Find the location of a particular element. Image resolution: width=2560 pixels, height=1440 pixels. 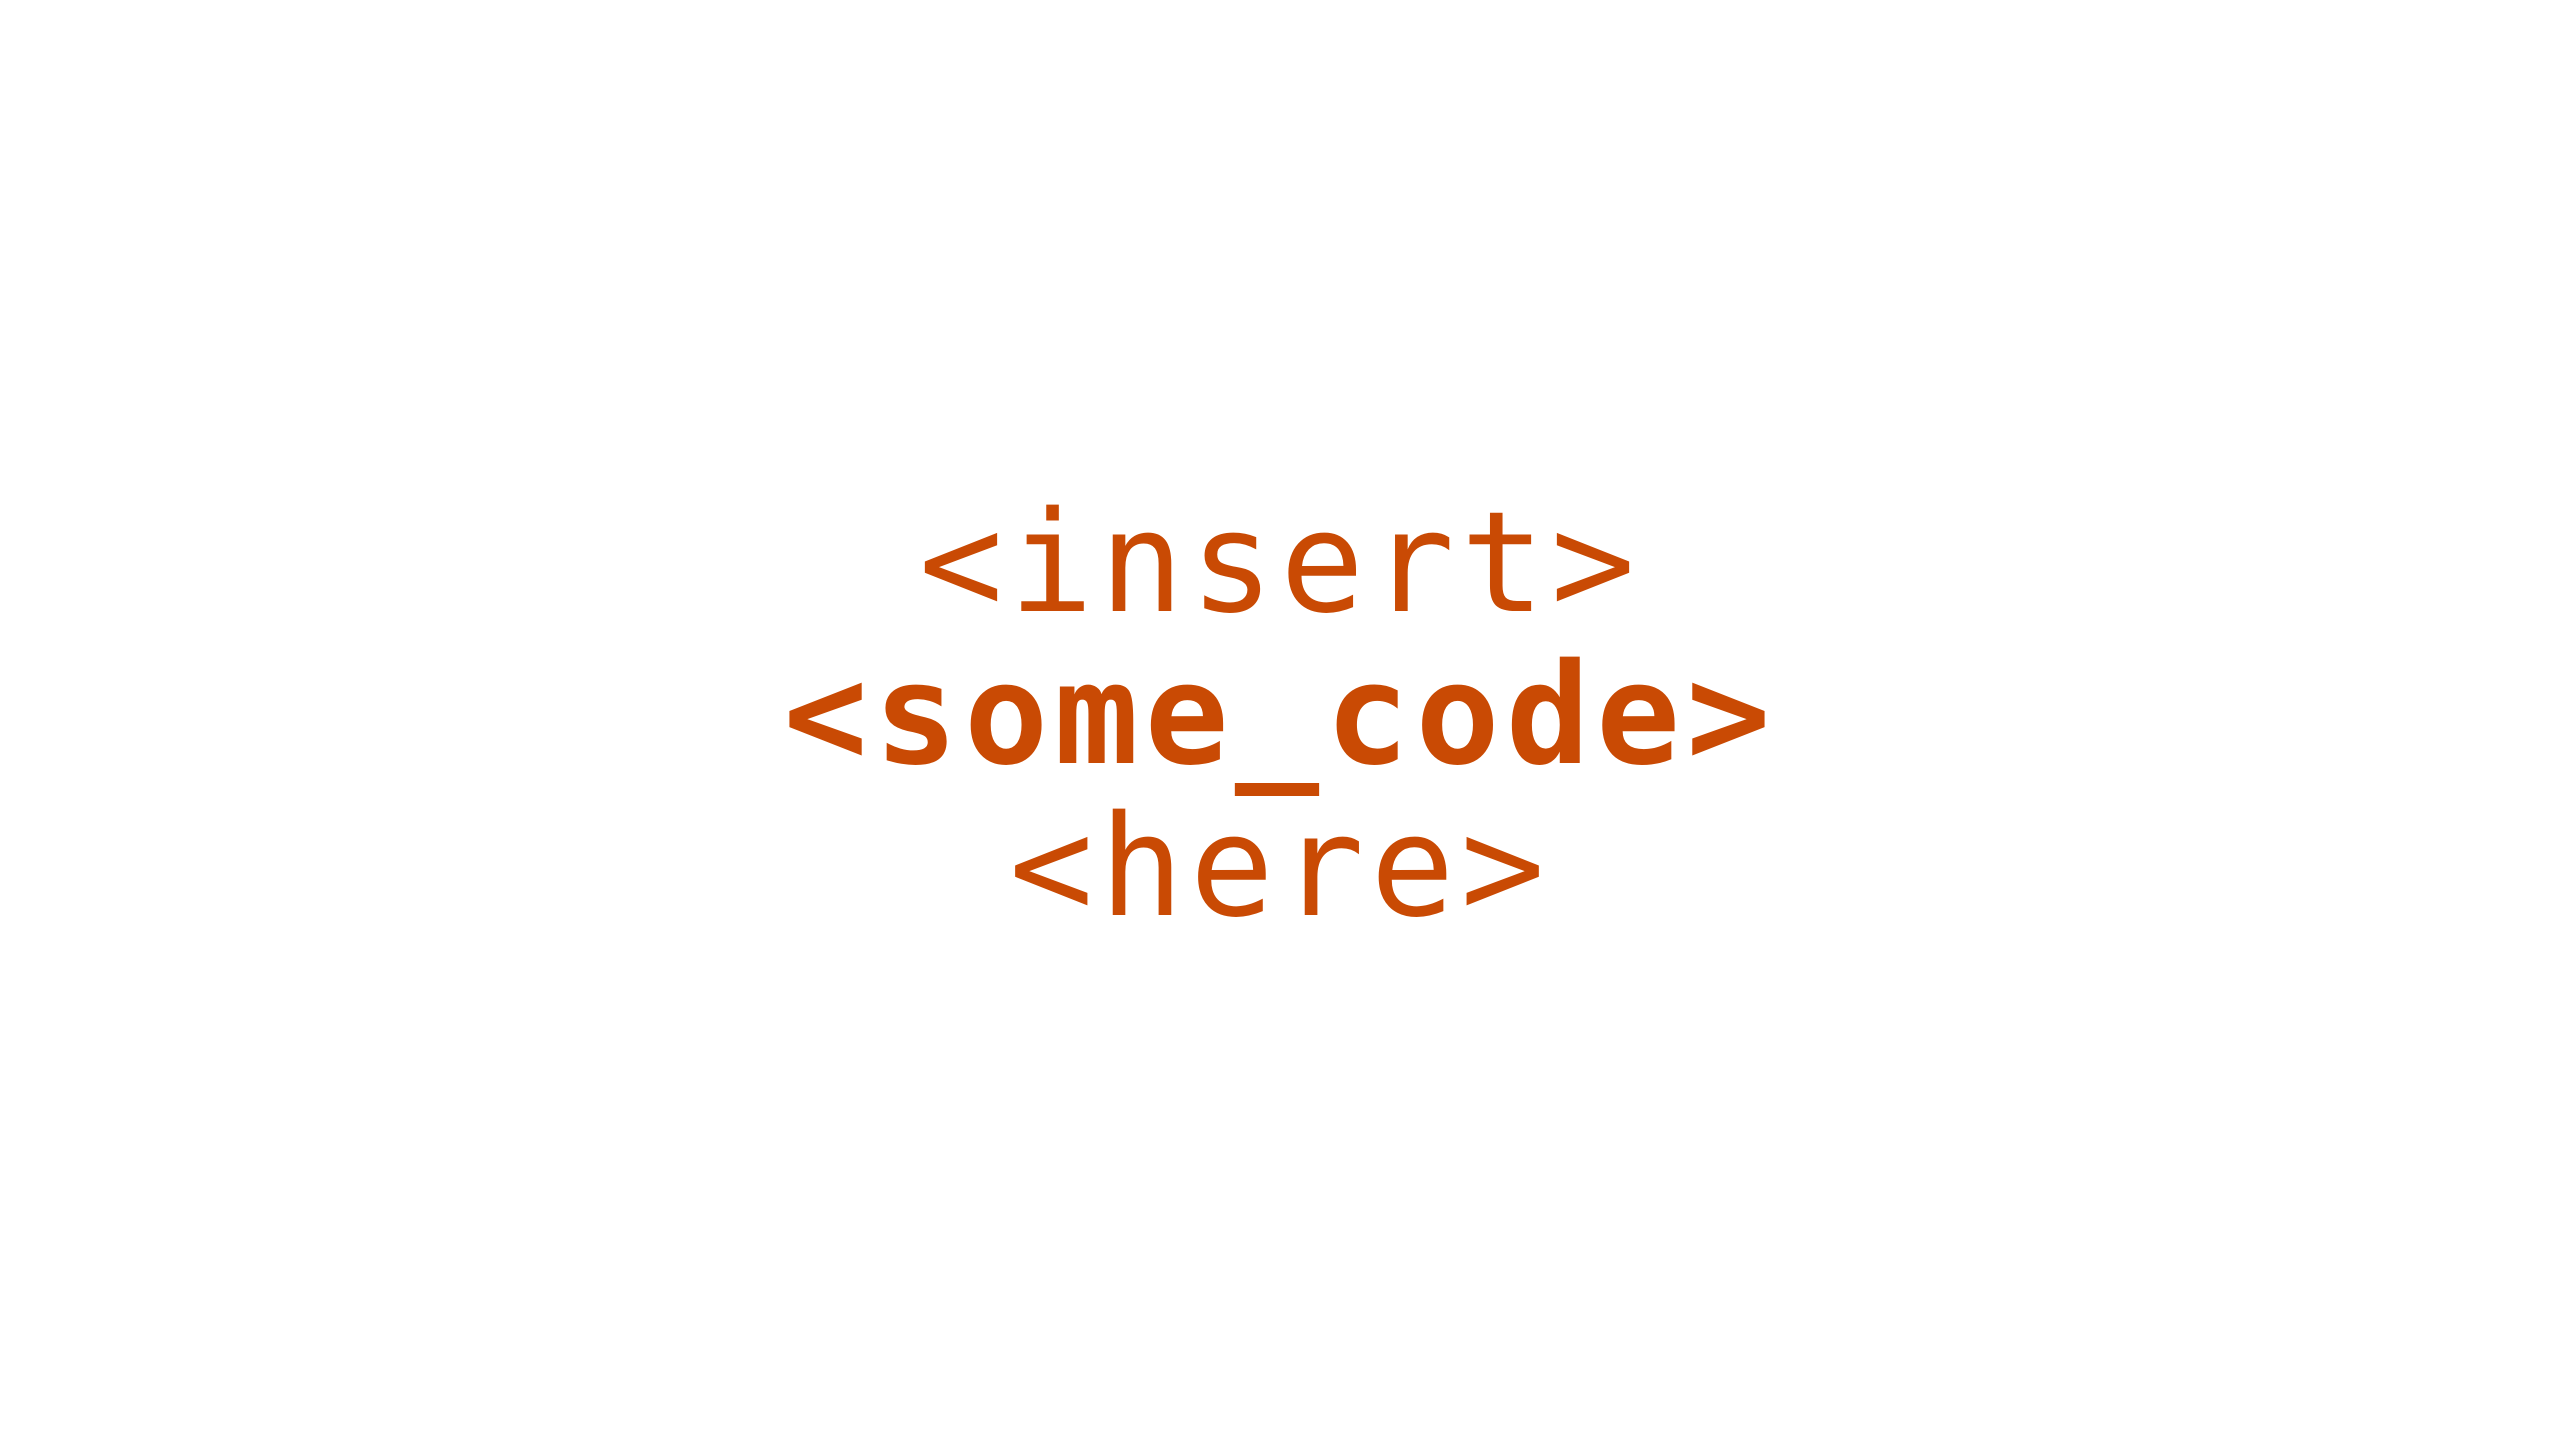

code-placeholder-block: <insert> <some_code> <here> is located at coordinates (1279, 716).